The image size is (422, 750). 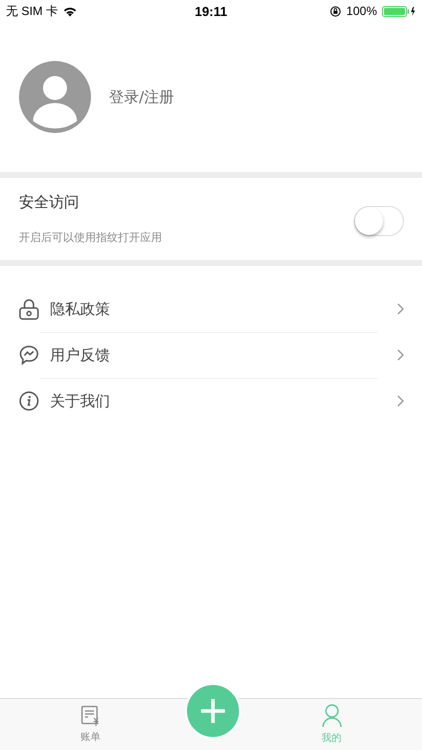 What do you see at coordinates (211, 401) in the screenshot?
I see `menu-item: 关于我们` at bounding box center [211, 401].